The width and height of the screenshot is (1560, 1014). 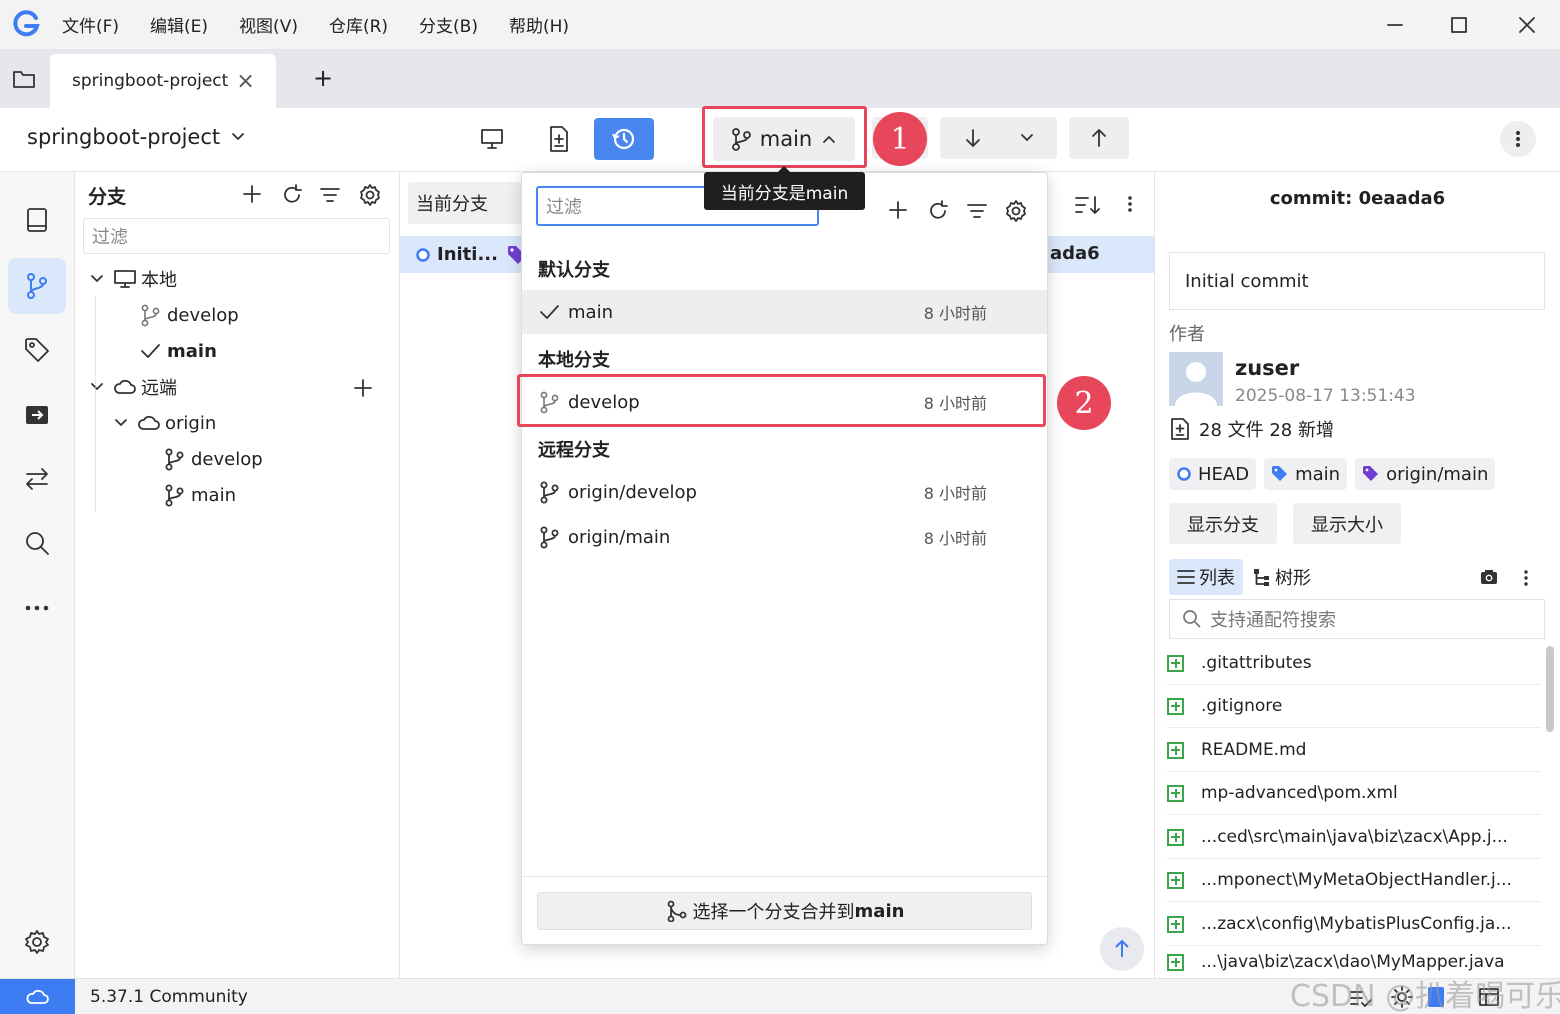 What do you see at coordinates (179, 24) in the screenshot?
I see `menu-edit: 编辑(E)` at bounding box center [179, 24].